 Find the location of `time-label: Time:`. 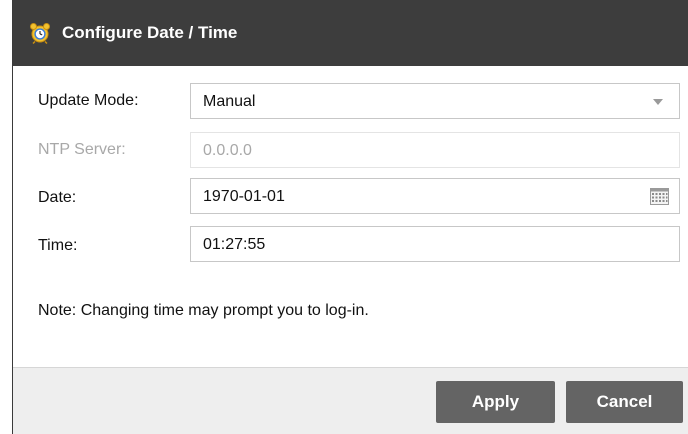

time-label: Time: is located at coordinates (58, 245).